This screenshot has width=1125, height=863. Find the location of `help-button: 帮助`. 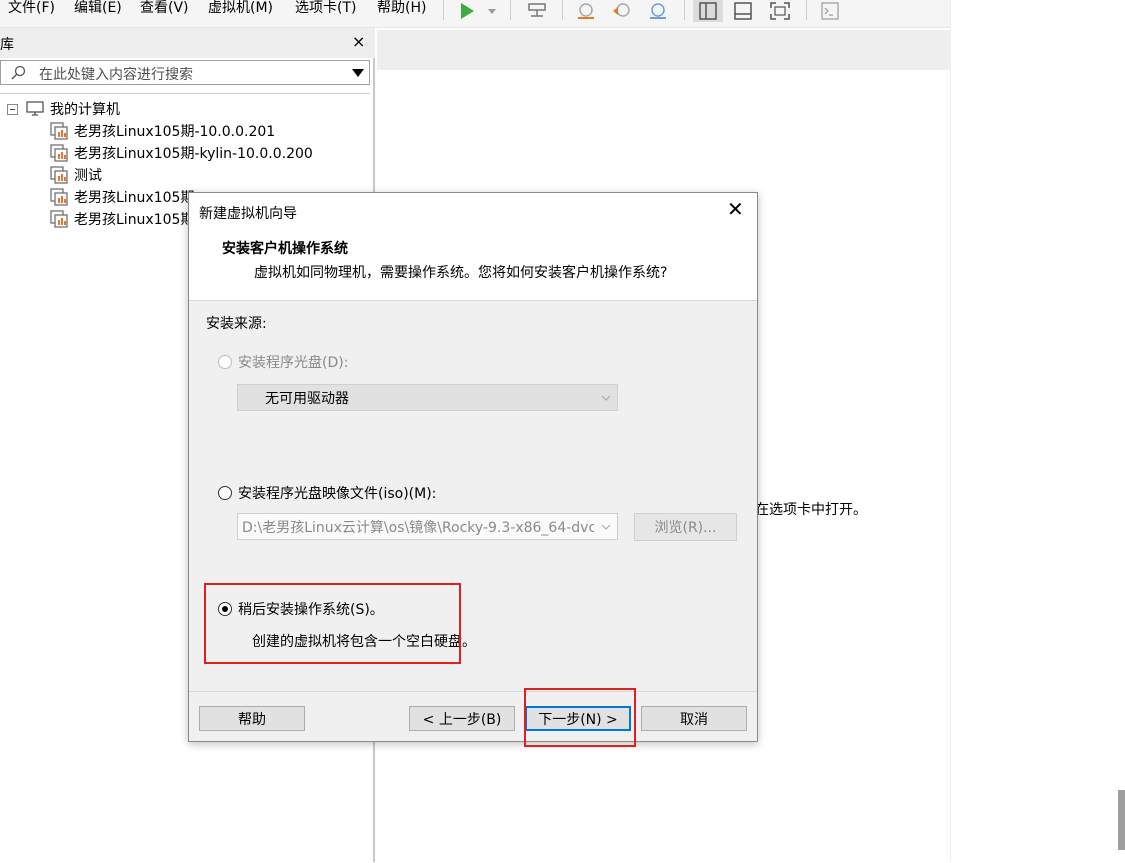

help-button: 帮助 is located at coordinates (252, 718).